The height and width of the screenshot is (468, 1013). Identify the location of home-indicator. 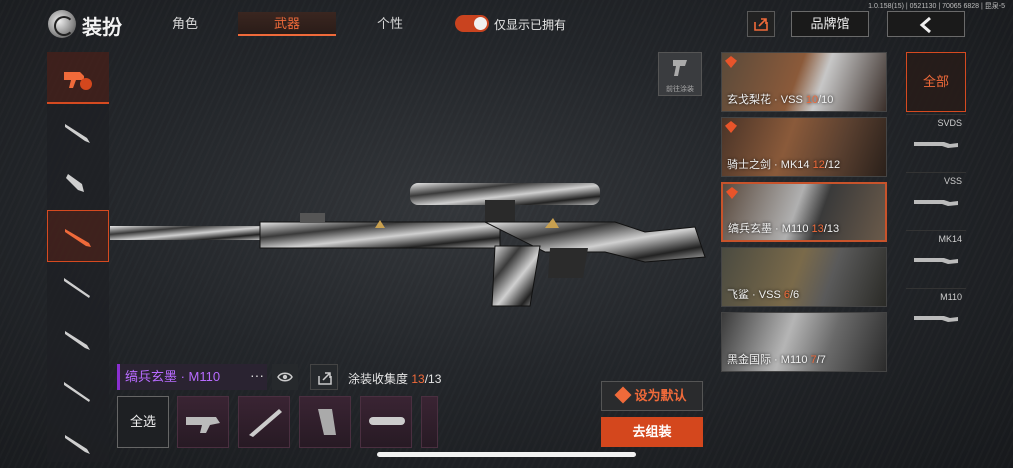
(506, 454).